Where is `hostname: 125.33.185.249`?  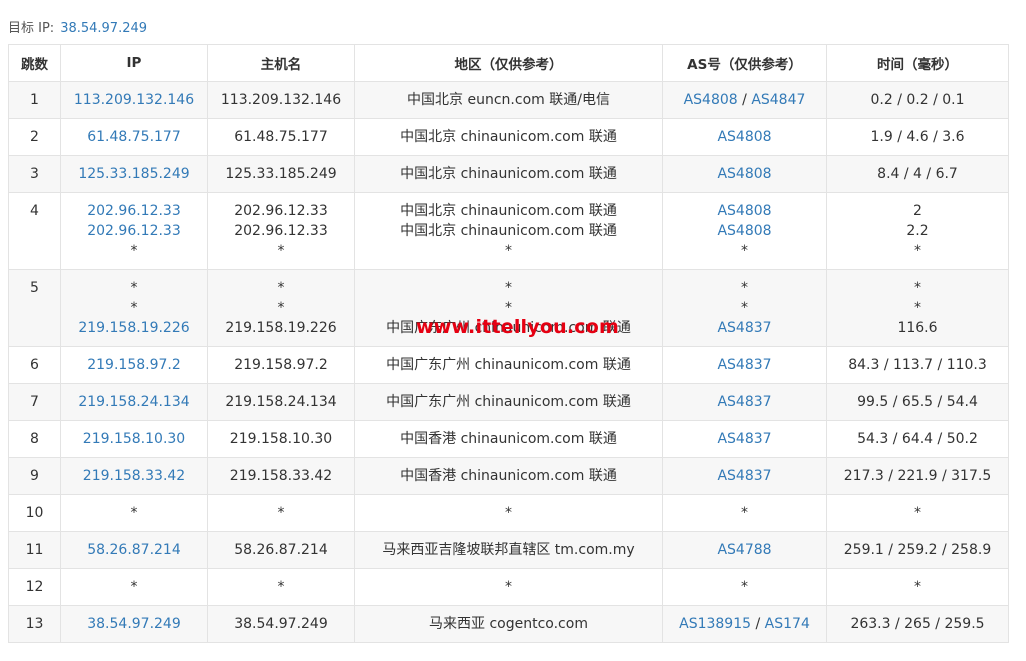
hostname: 125.33.185.249 is located at coordinates (281, 174).